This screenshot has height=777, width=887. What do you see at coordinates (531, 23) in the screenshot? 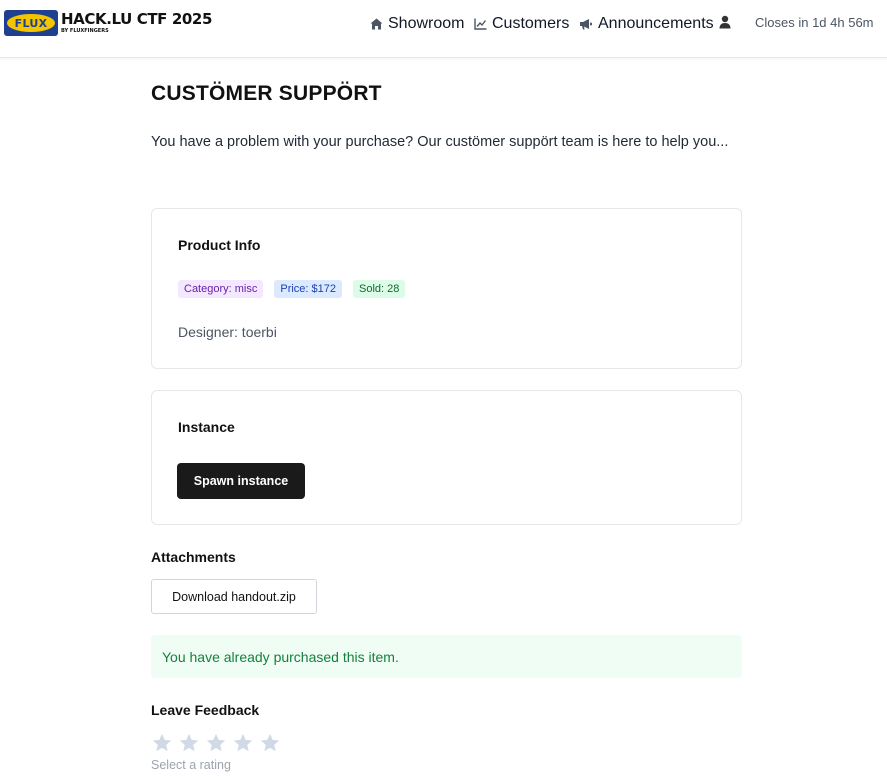
I see `nav-customers-label: Customers` at bounding box center [531, 23].